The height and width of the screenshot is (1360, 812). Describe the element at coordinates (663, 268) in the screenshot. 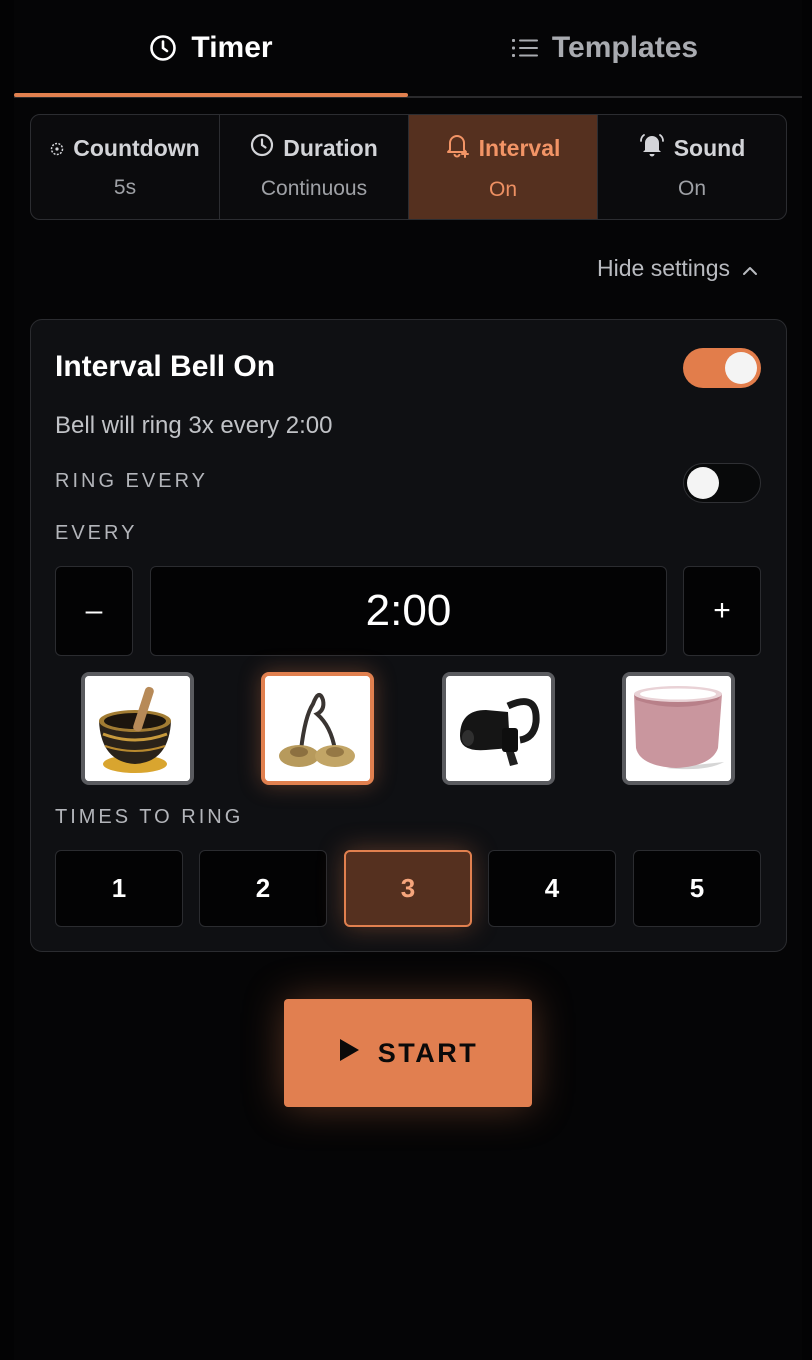

I see `hide-settings-label: Hide settings` at that location.